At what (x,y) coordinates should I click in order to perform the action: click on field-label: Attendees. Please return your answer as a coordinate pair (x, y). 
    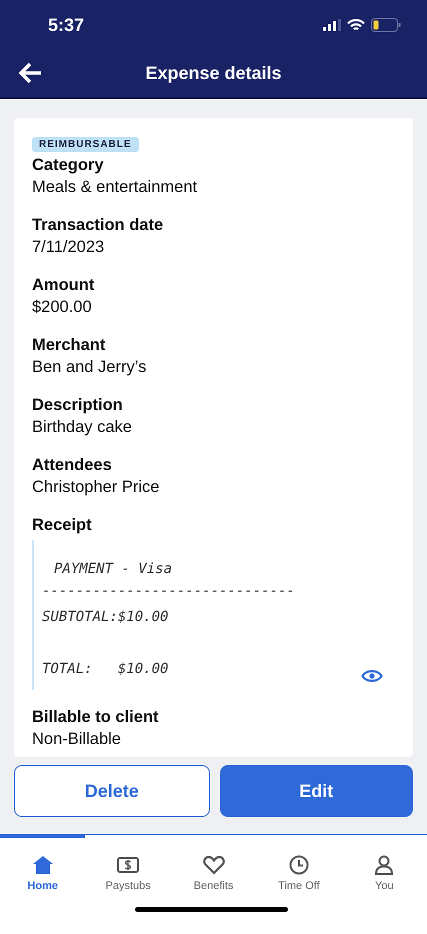
    Looking at the image, I should click on (72, 465).